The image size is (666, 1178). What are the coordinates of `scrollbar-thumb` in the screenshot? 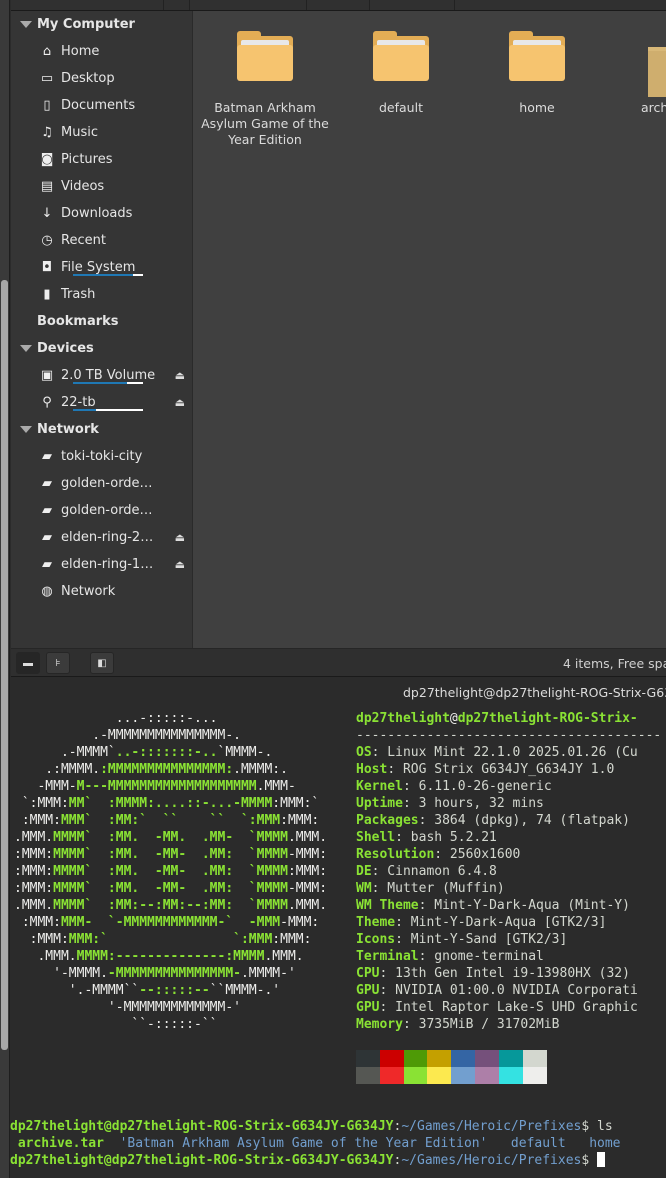 It's located at (4, 665).